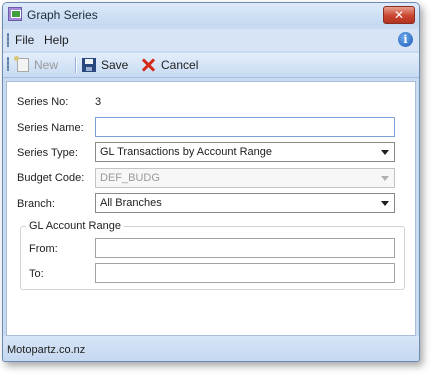 The width and height of the screenshot is (434, 376). What do you see at coordinates (43, 249) in the screenshot?
I see `from-label: From:` at bounding box center [43, 249].